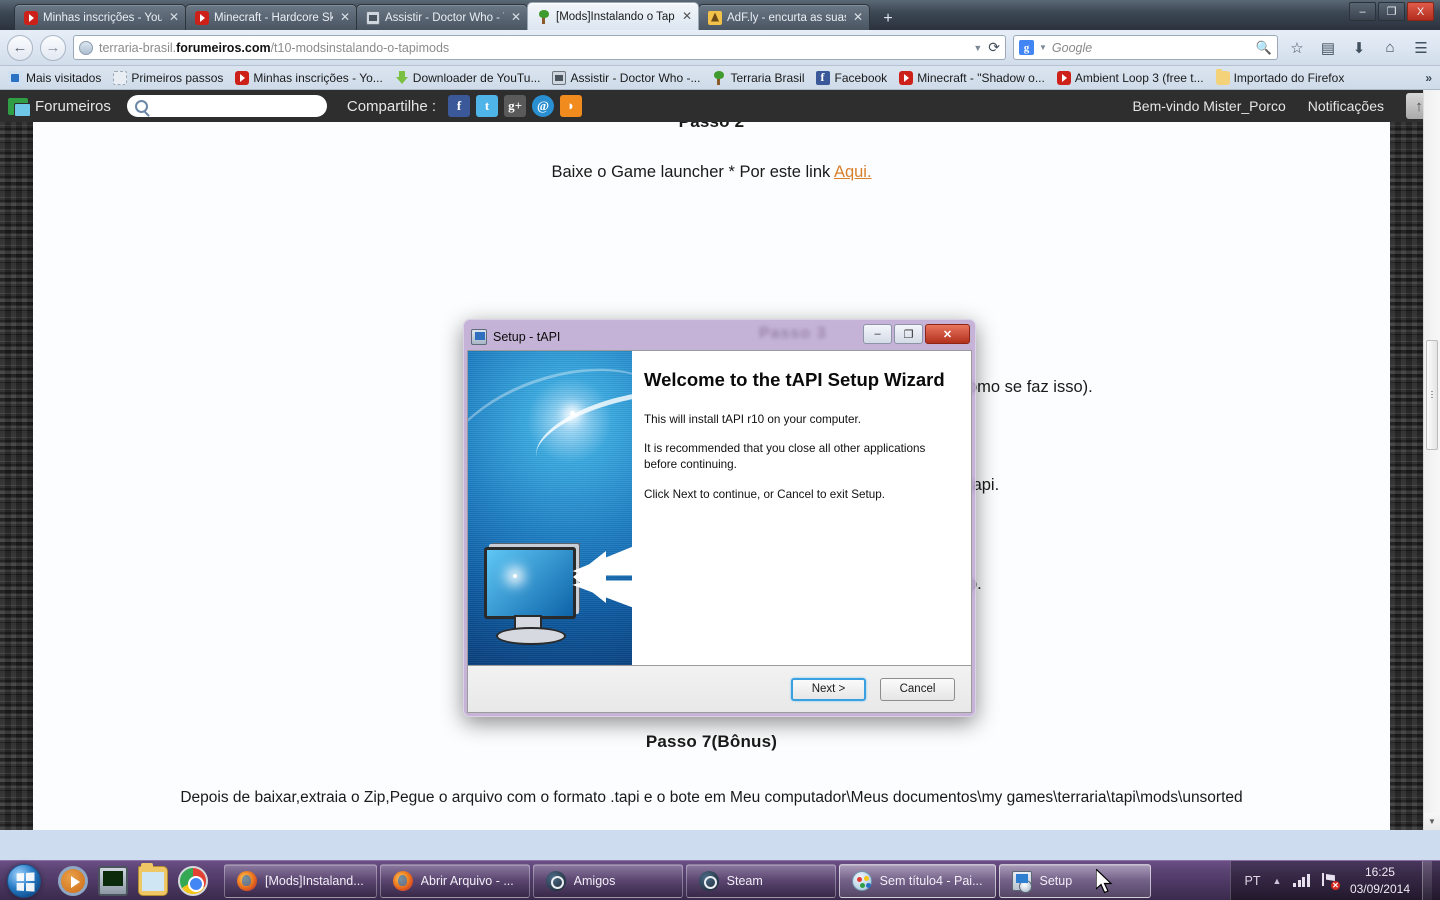  I want to click on twitter-icon: t, so click(487, 106).